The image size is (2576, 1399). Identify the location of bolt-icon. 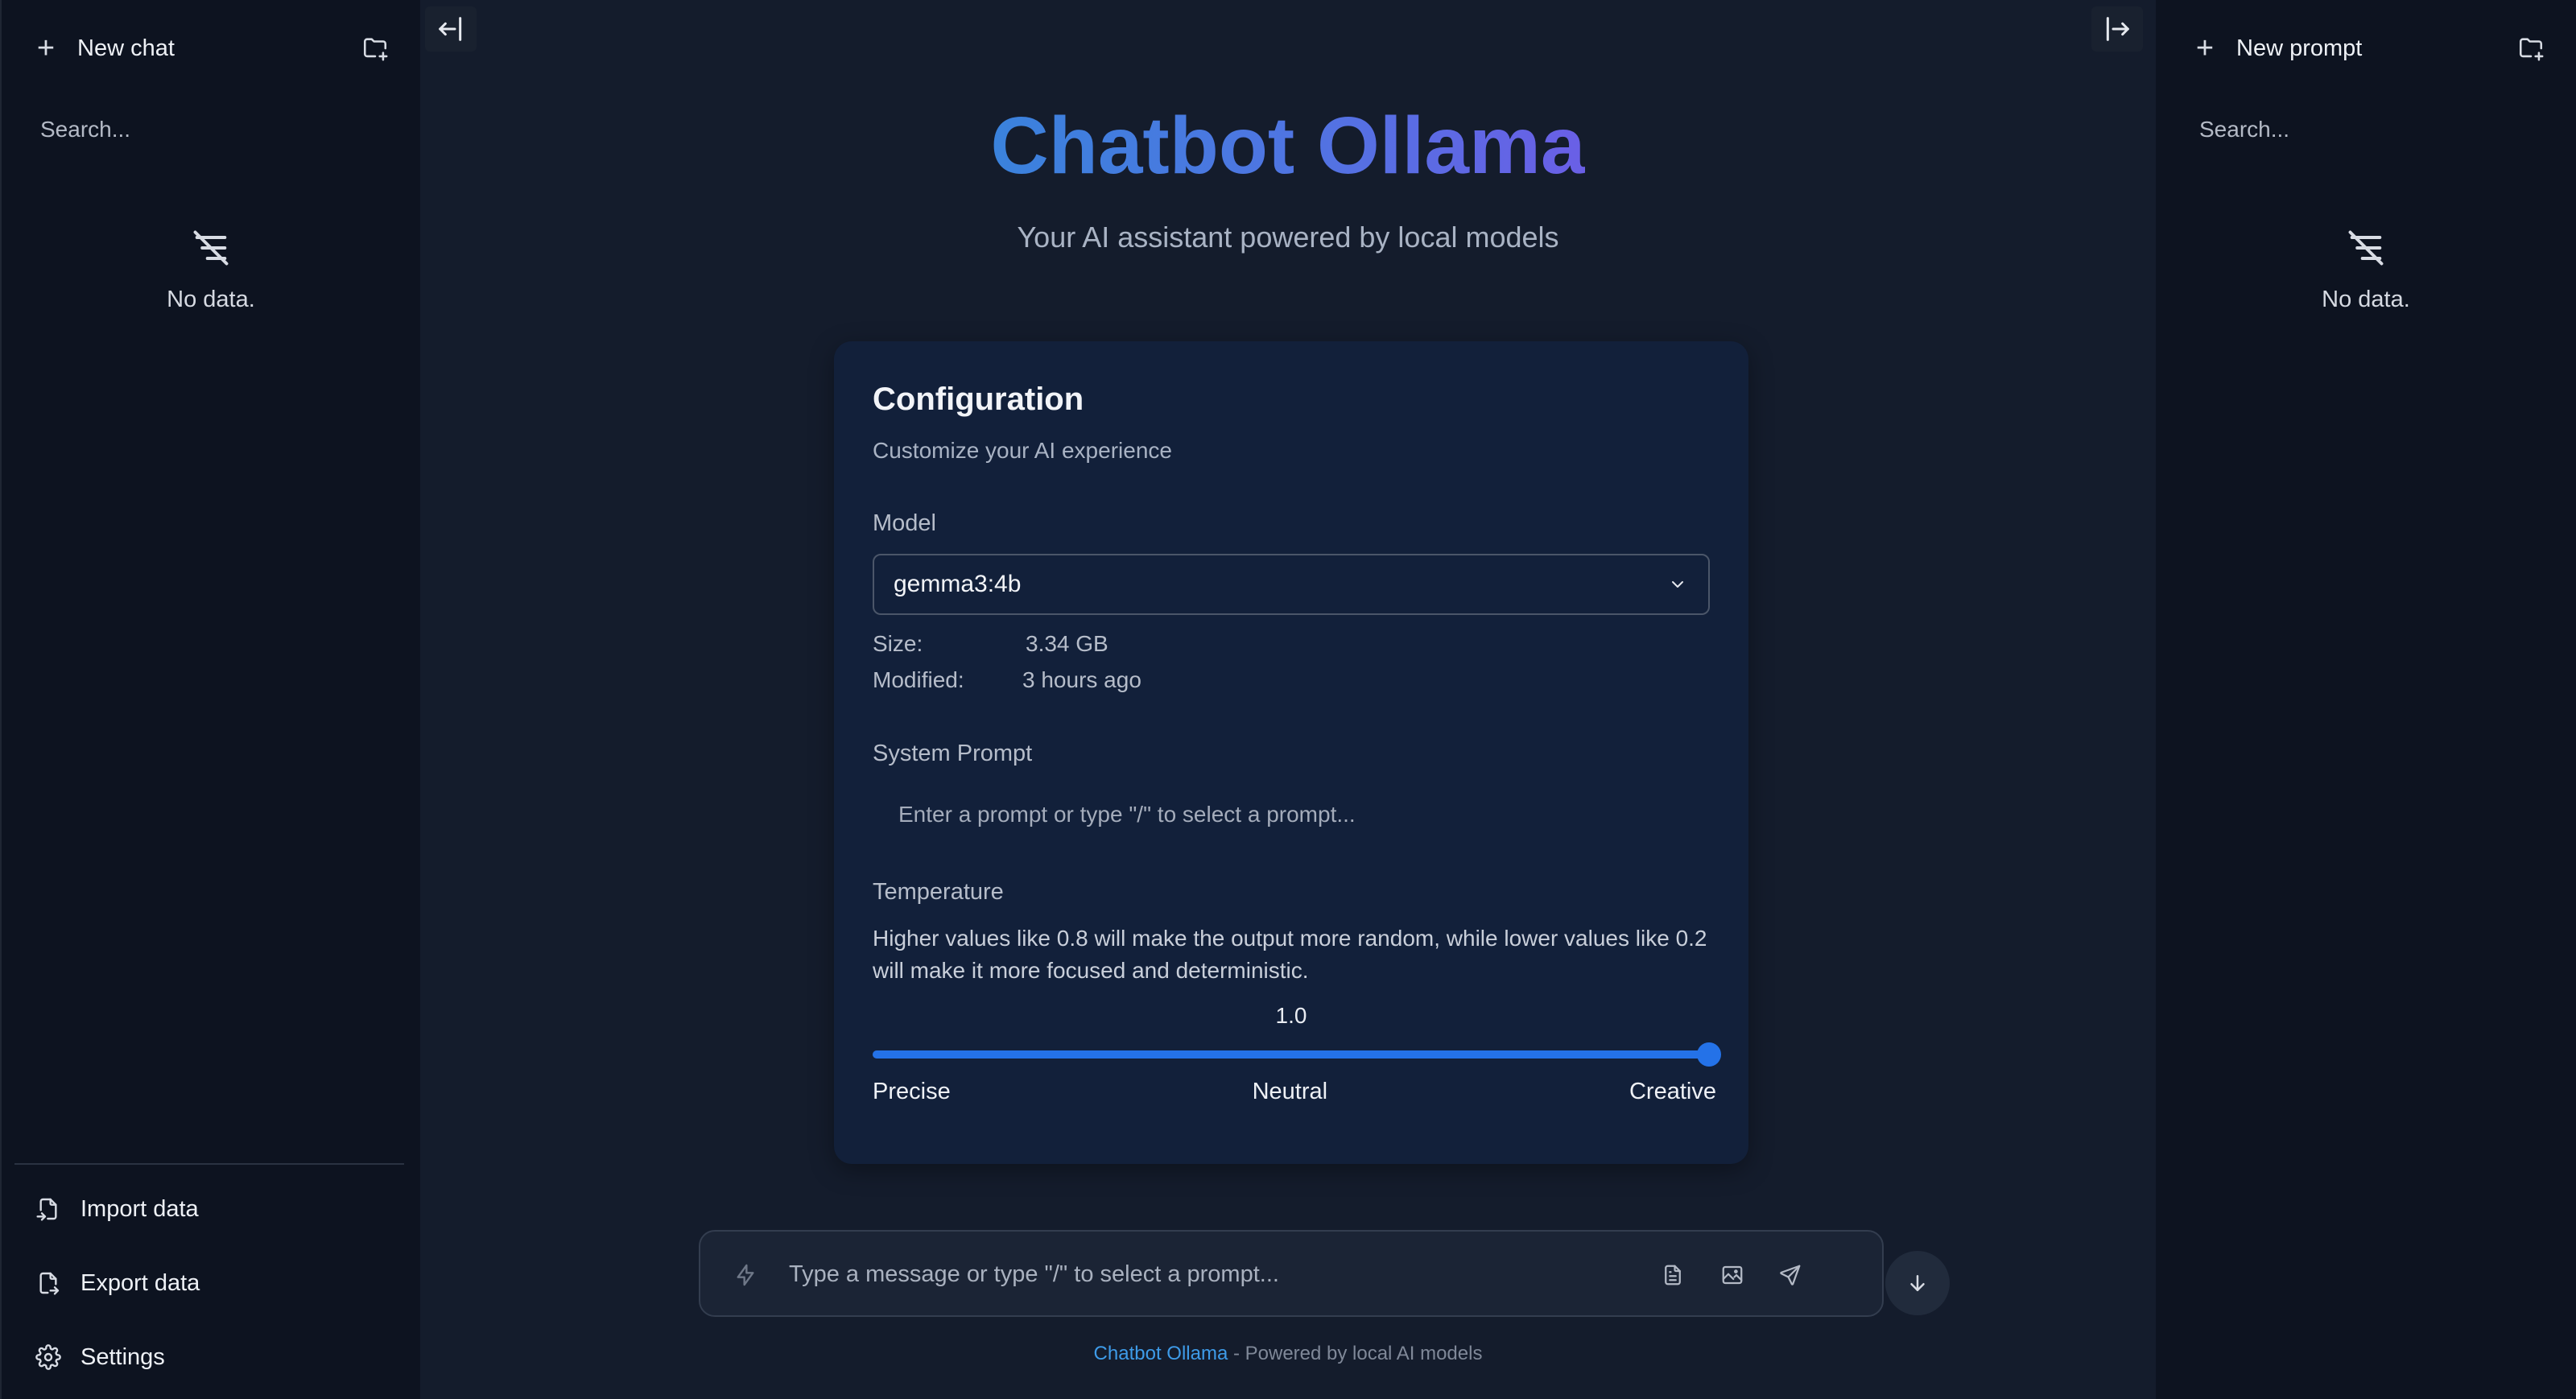
(745, 1275).